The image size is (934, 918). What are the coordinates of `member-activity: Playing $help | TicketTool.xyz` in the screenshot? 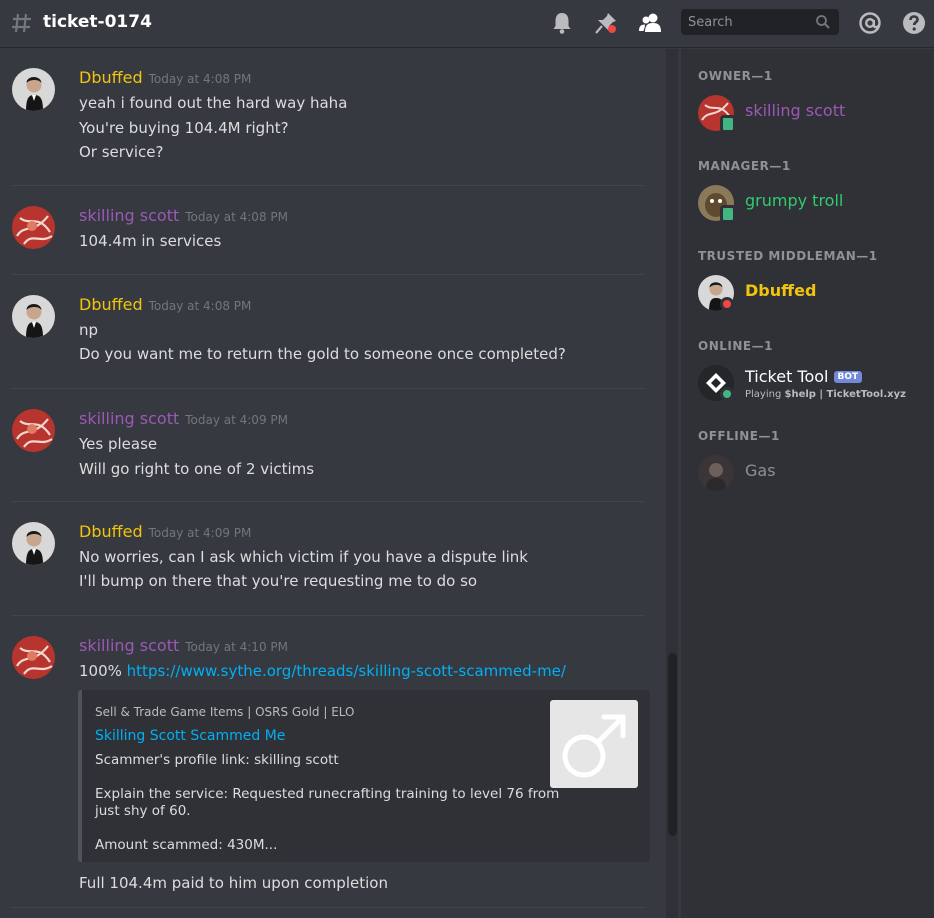 It's located at (825, 394).